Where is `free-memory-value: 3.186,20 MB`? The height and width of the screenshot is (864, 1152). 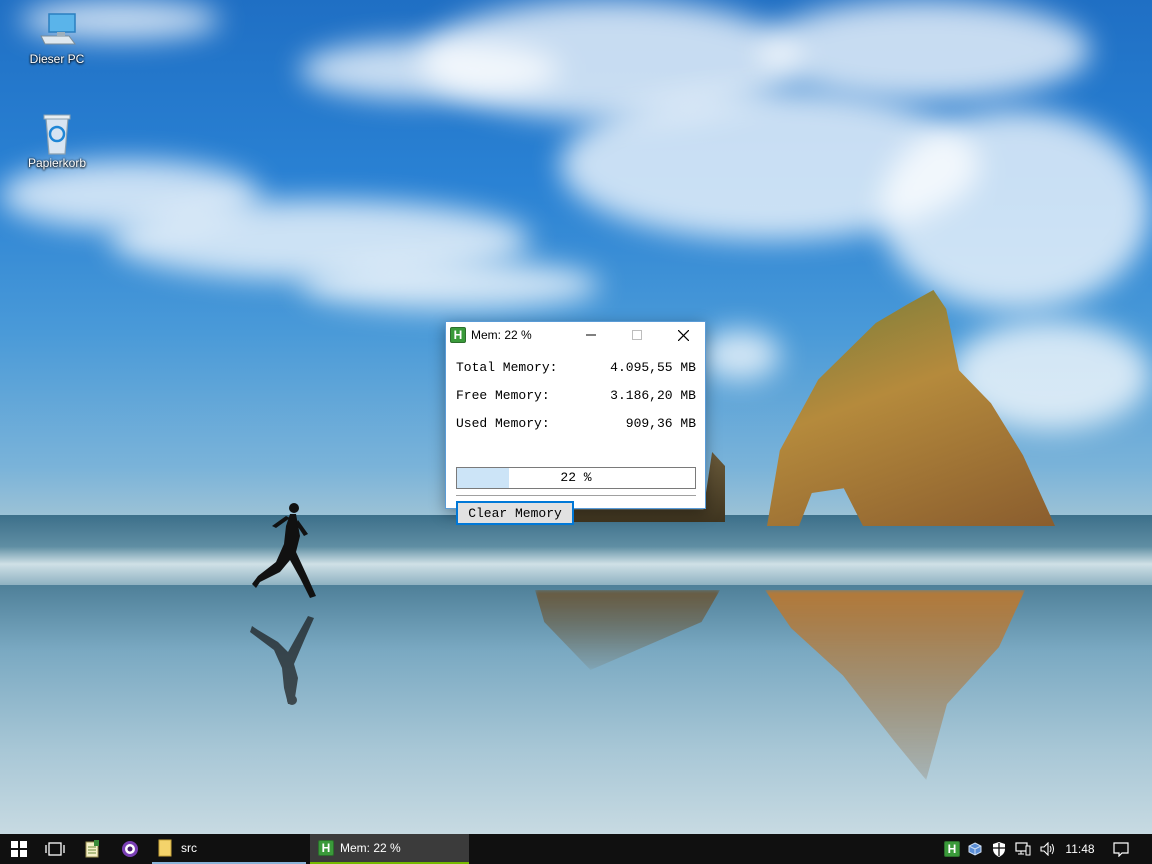
free-memory-value: 3.186,20 MB is located at coordinates (653, 395).